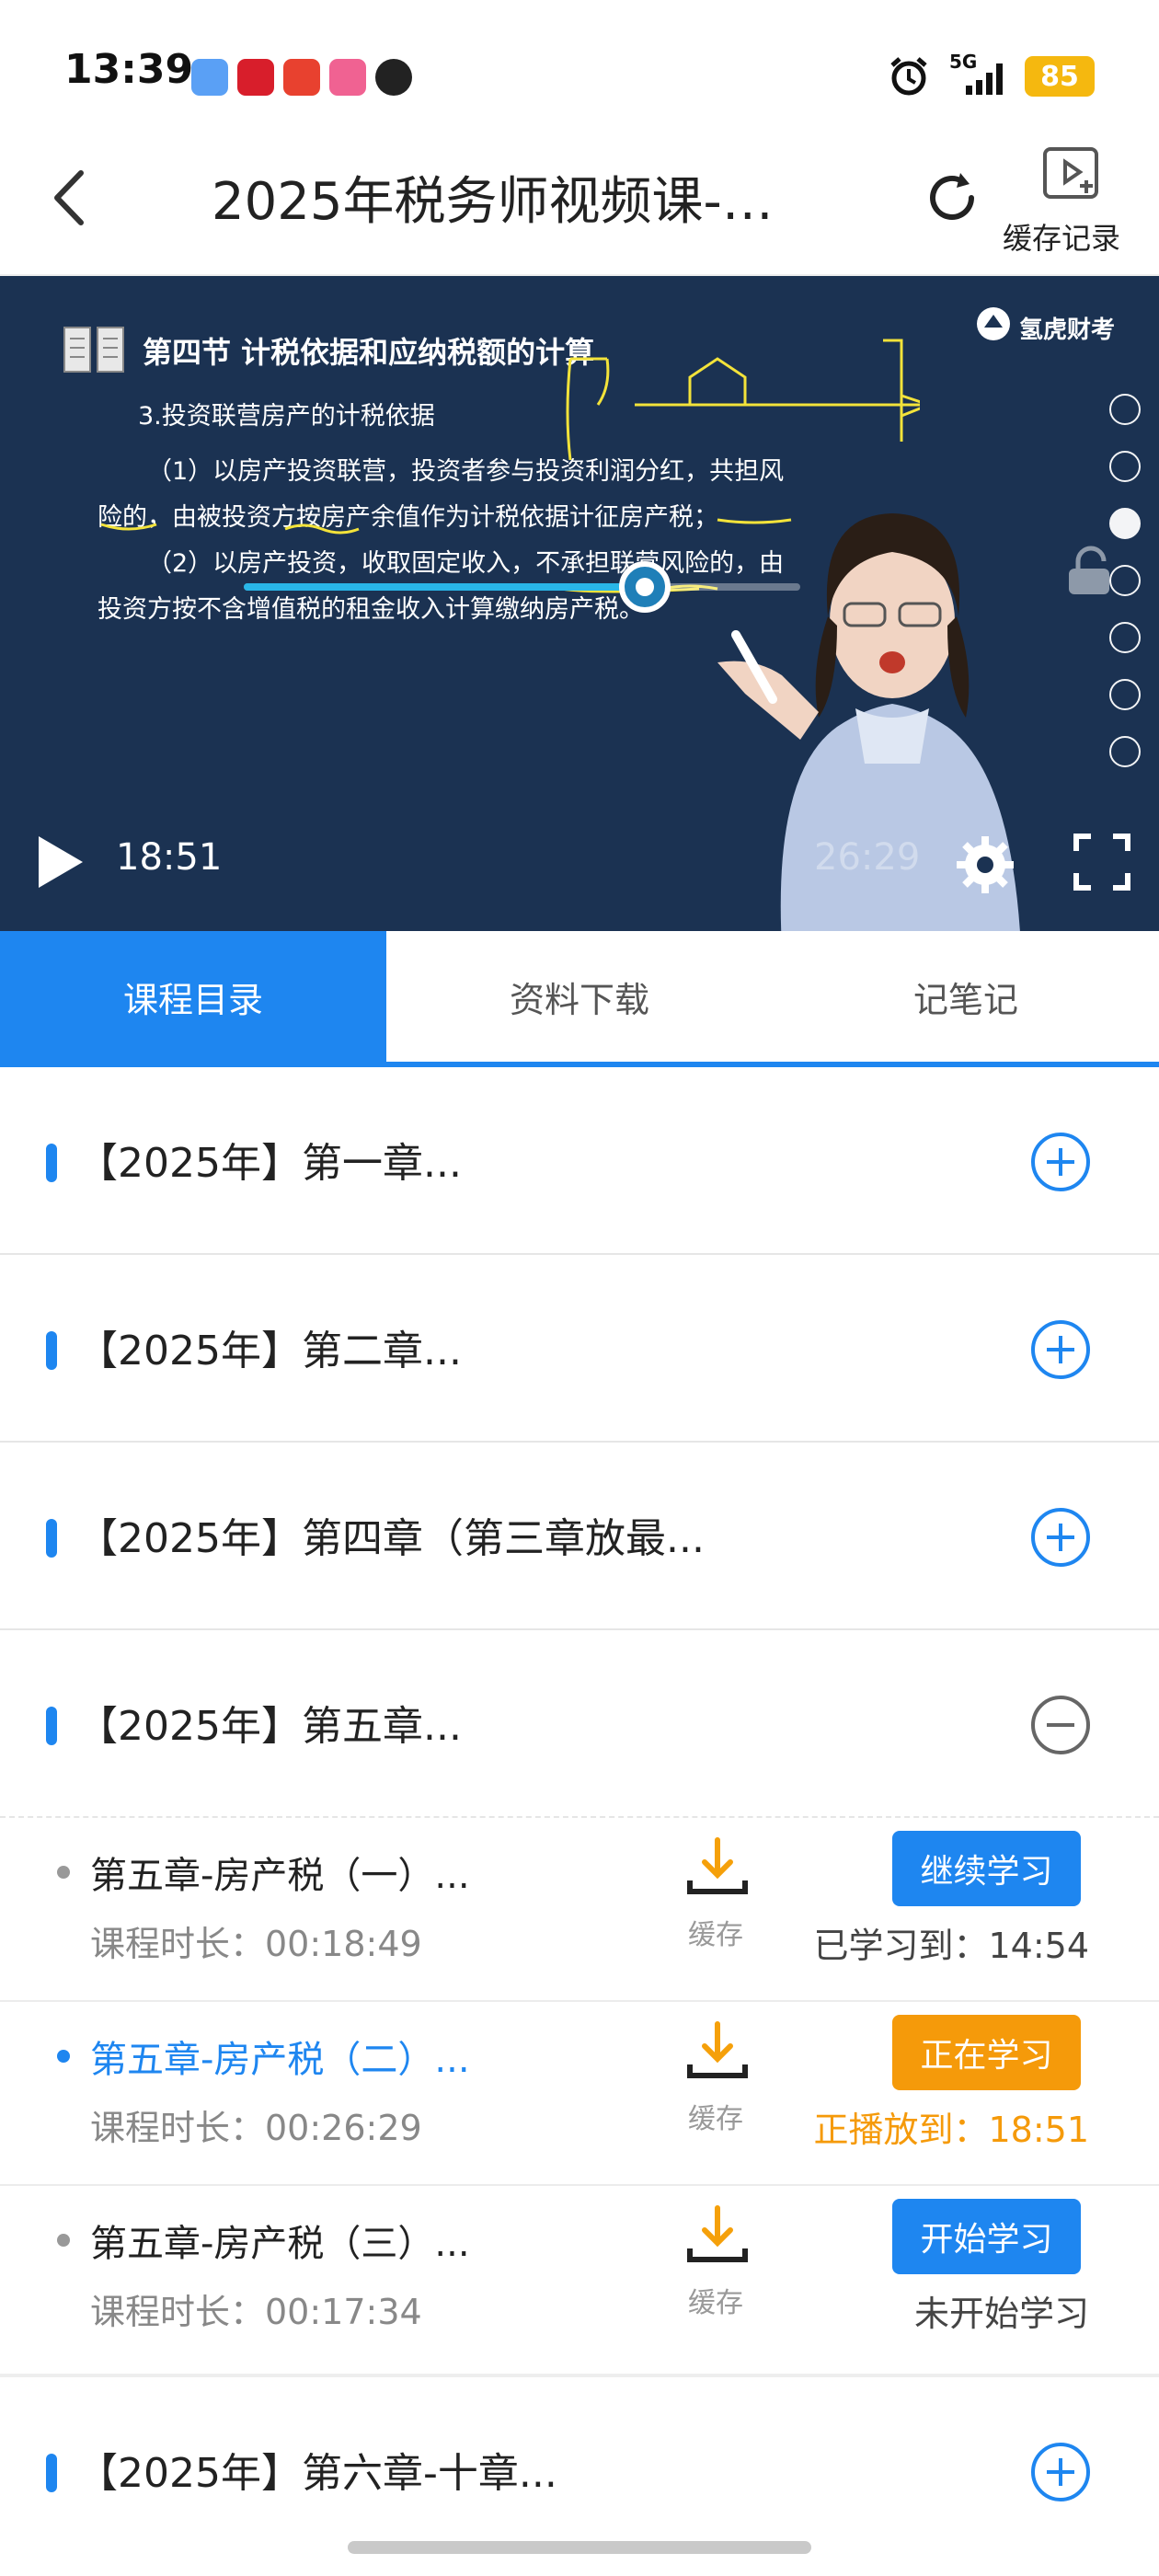 The image size is (1159, 2576). What do you see at coordinates (908, 76) in the screenshot?
I see `alarm-icon` at bounding box center [908, 76].